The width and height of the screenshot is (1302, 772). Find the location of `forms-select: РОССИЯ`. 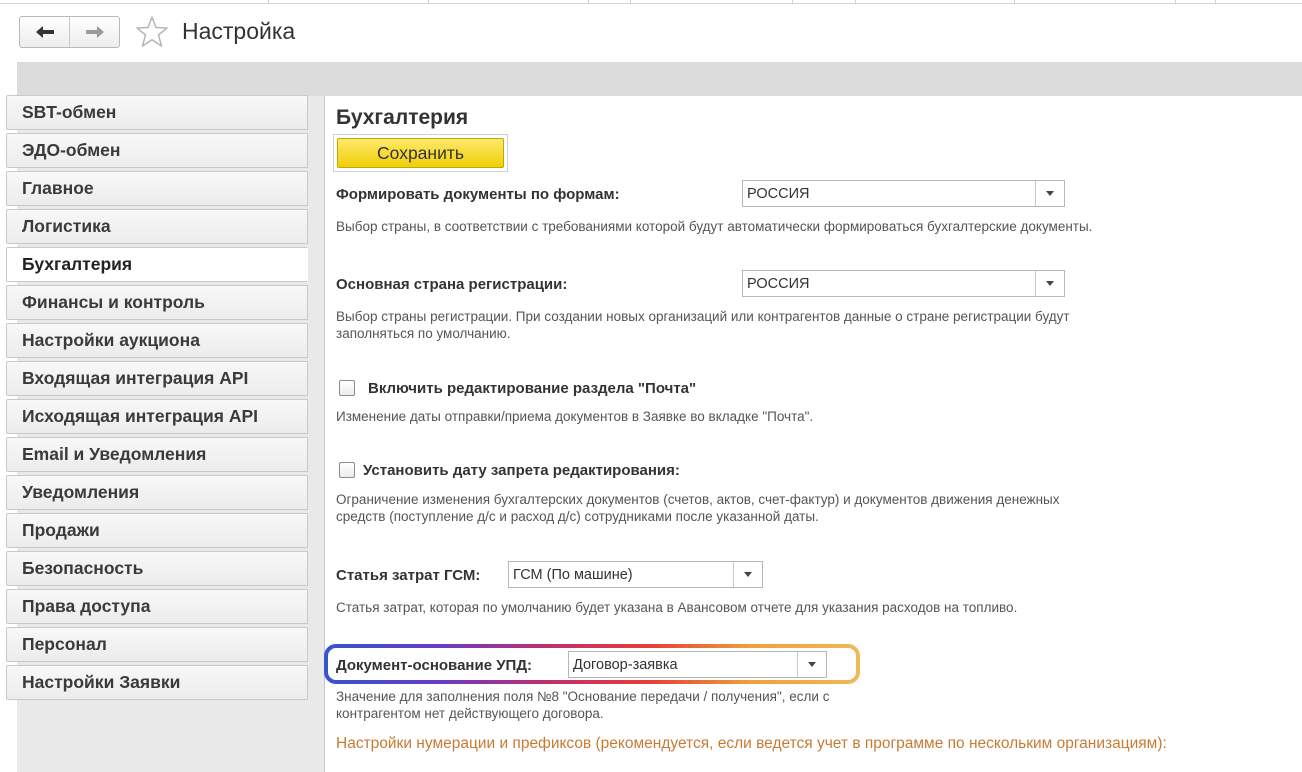

forms-select: РОССИЯ is located at coordinates (903, 193).